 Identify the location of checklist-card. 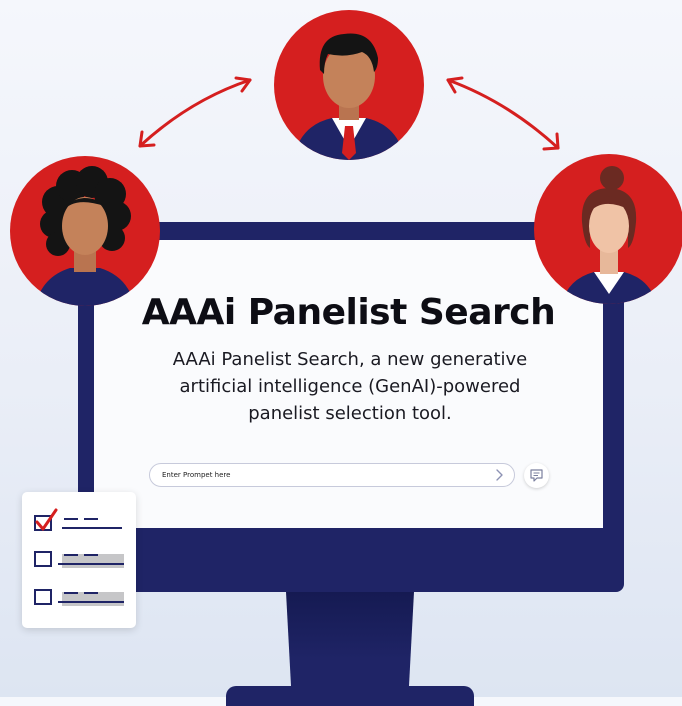
(79, 560).